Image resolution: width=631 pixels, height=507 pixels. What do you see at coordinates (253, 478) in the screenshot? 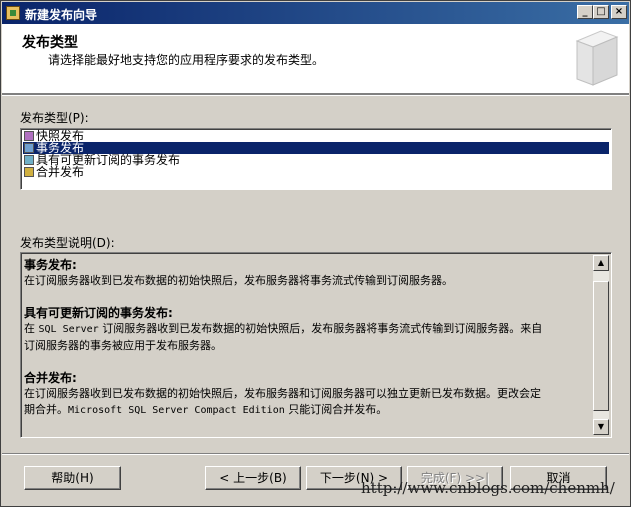
I see `back-button: < 上一步(B)` at bounding box center [253, 478].